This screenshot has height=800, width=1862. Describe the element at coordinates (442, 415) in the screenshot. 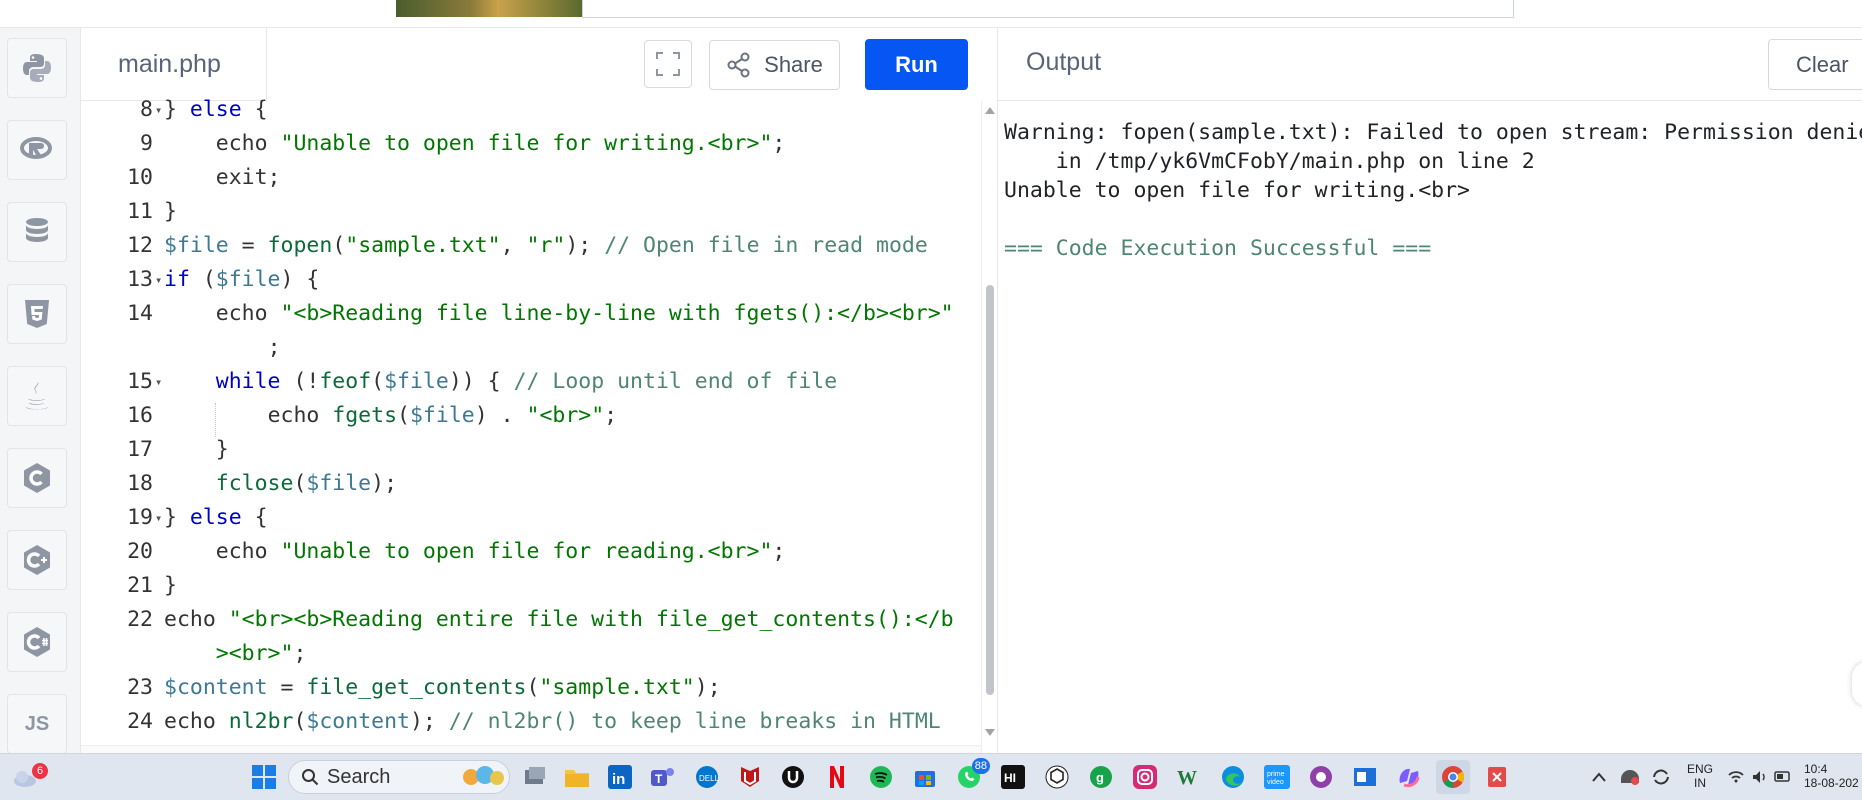

I see `code-text: echo fgets($file) . "<br>";` at that location.